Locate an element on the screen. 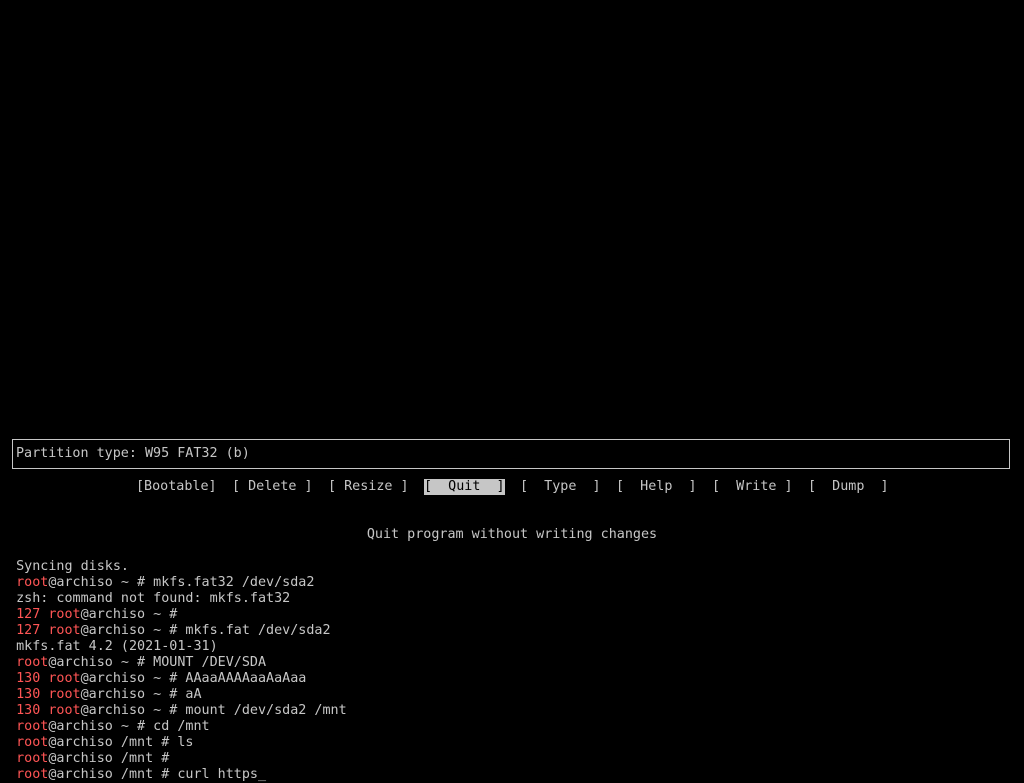 Image resolution: width=1024 pixels, height=783 pixels. terminal-line: root@archiso /mnt # ls is located at coordinates (96, 734).